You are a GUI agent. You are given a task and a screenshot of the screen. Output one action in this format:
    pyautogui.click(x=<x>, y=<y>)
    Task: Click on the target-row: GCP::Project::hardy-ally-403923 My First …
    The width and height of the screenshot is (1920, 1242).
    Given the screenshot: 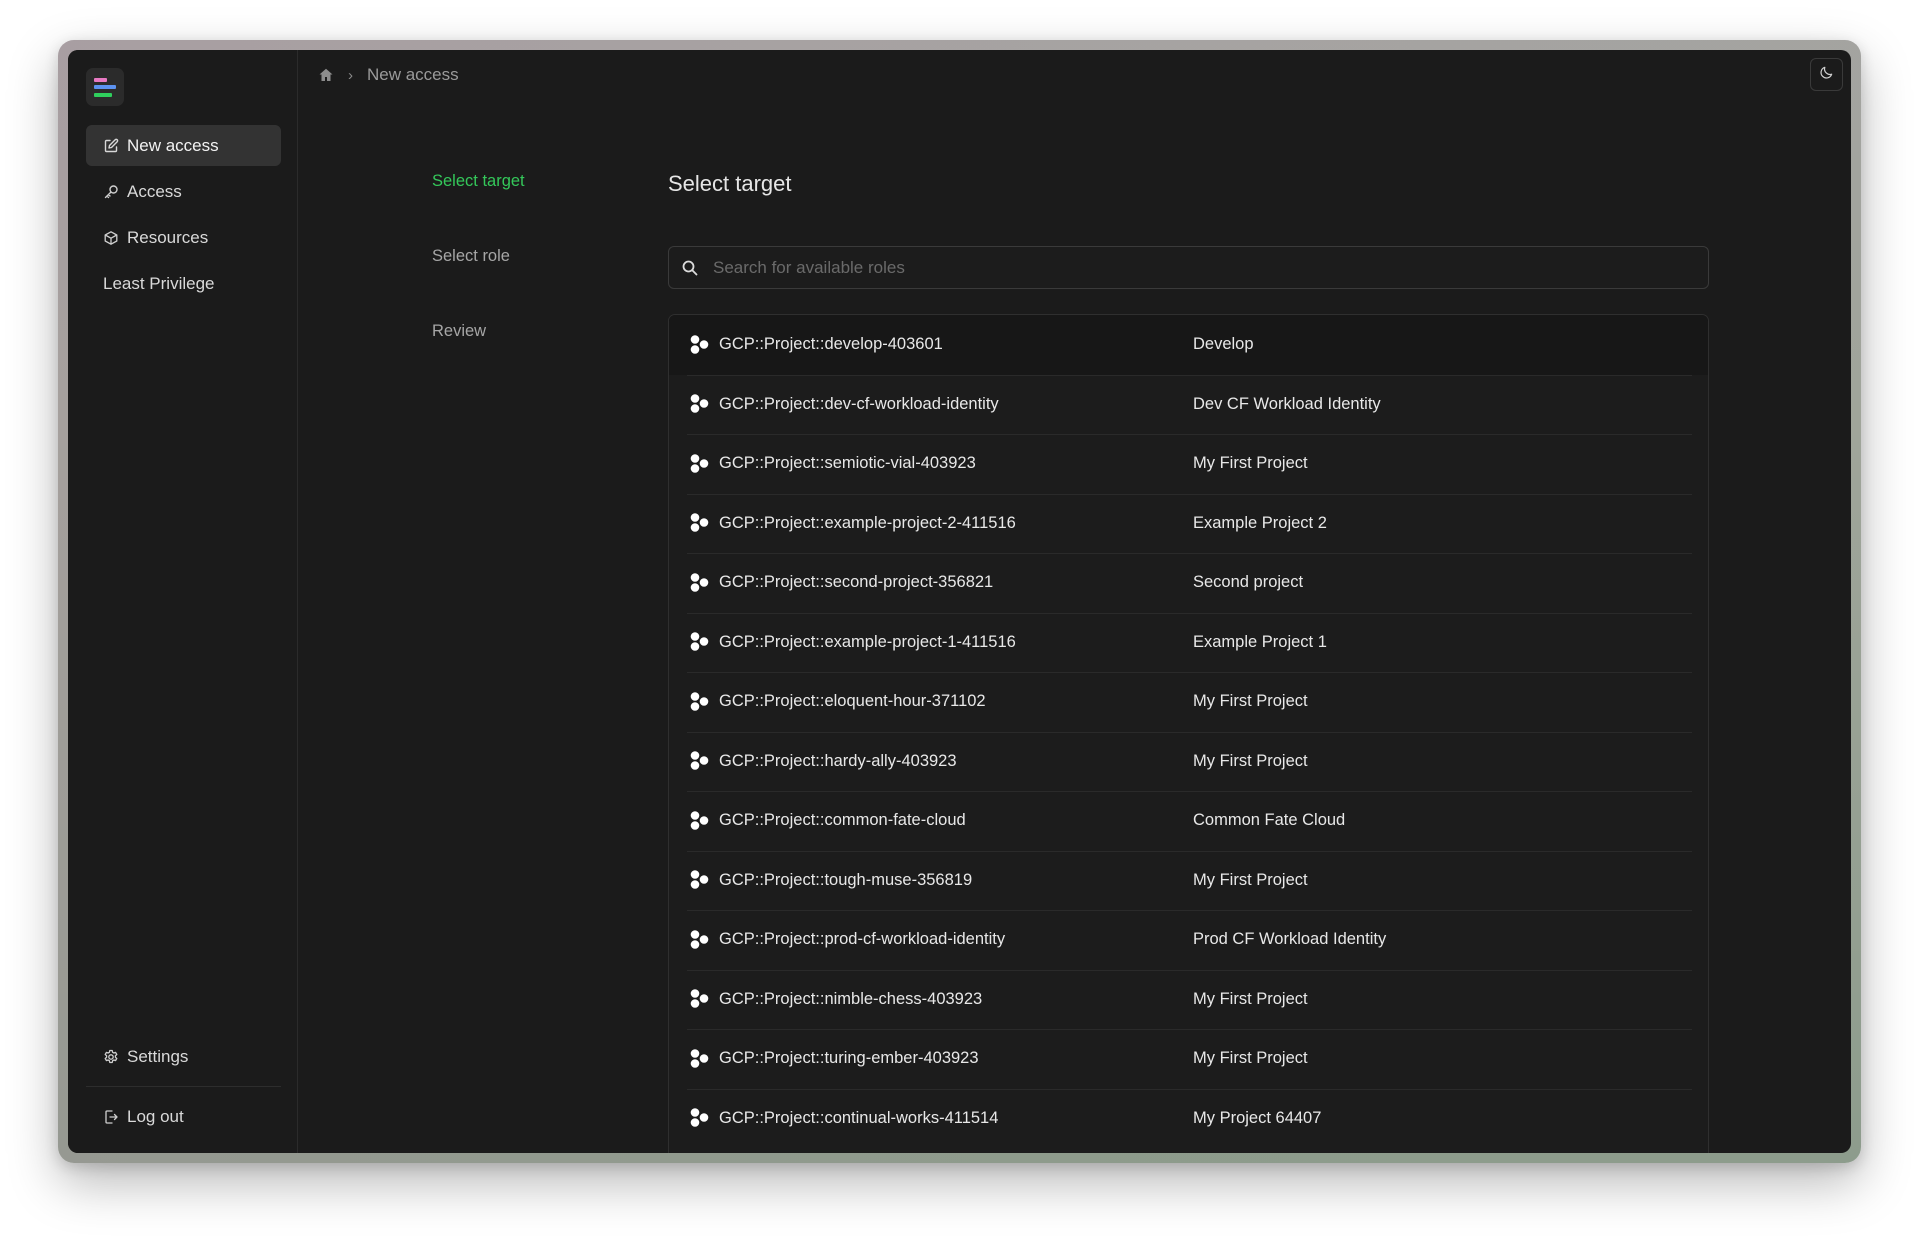 What is the action you would take?
    pyautogui.click(x=1188, y=761)
    